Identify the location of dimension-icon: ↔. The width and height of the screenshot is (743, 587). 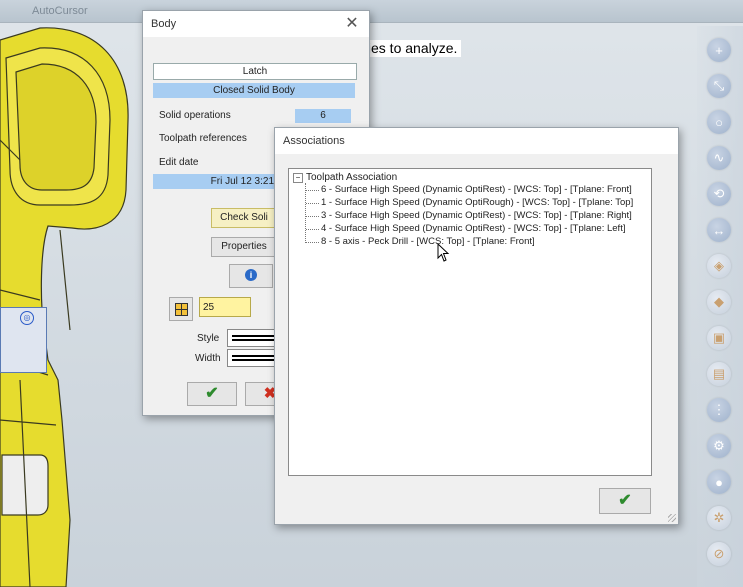
(719, 230).